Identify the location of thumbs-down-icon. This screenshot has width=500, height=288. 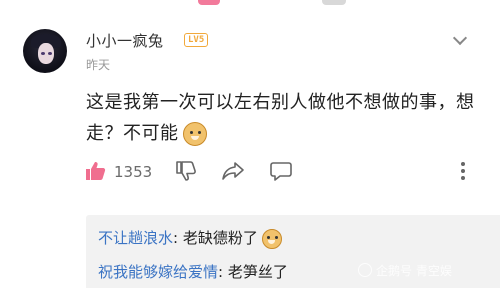
(185, 171).